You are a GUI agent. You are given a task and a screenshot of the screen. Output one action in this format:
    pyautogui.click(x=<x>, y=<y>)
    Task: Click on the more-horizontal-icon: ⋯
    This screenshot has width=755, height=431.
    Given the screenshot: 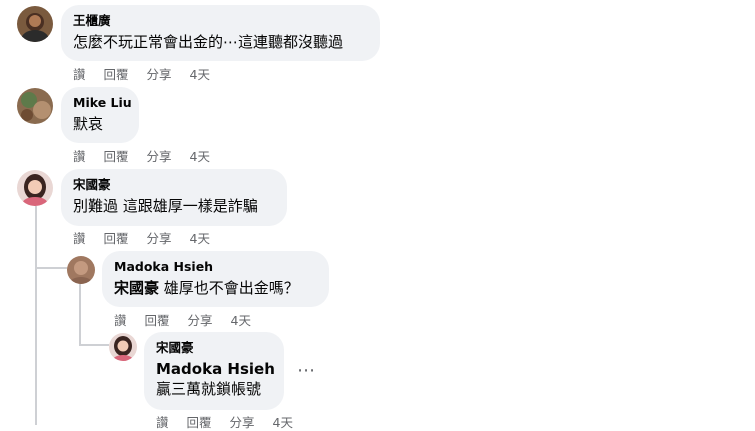 What is the action you would take?
    pyautogui.click(x=306, y=370)
    